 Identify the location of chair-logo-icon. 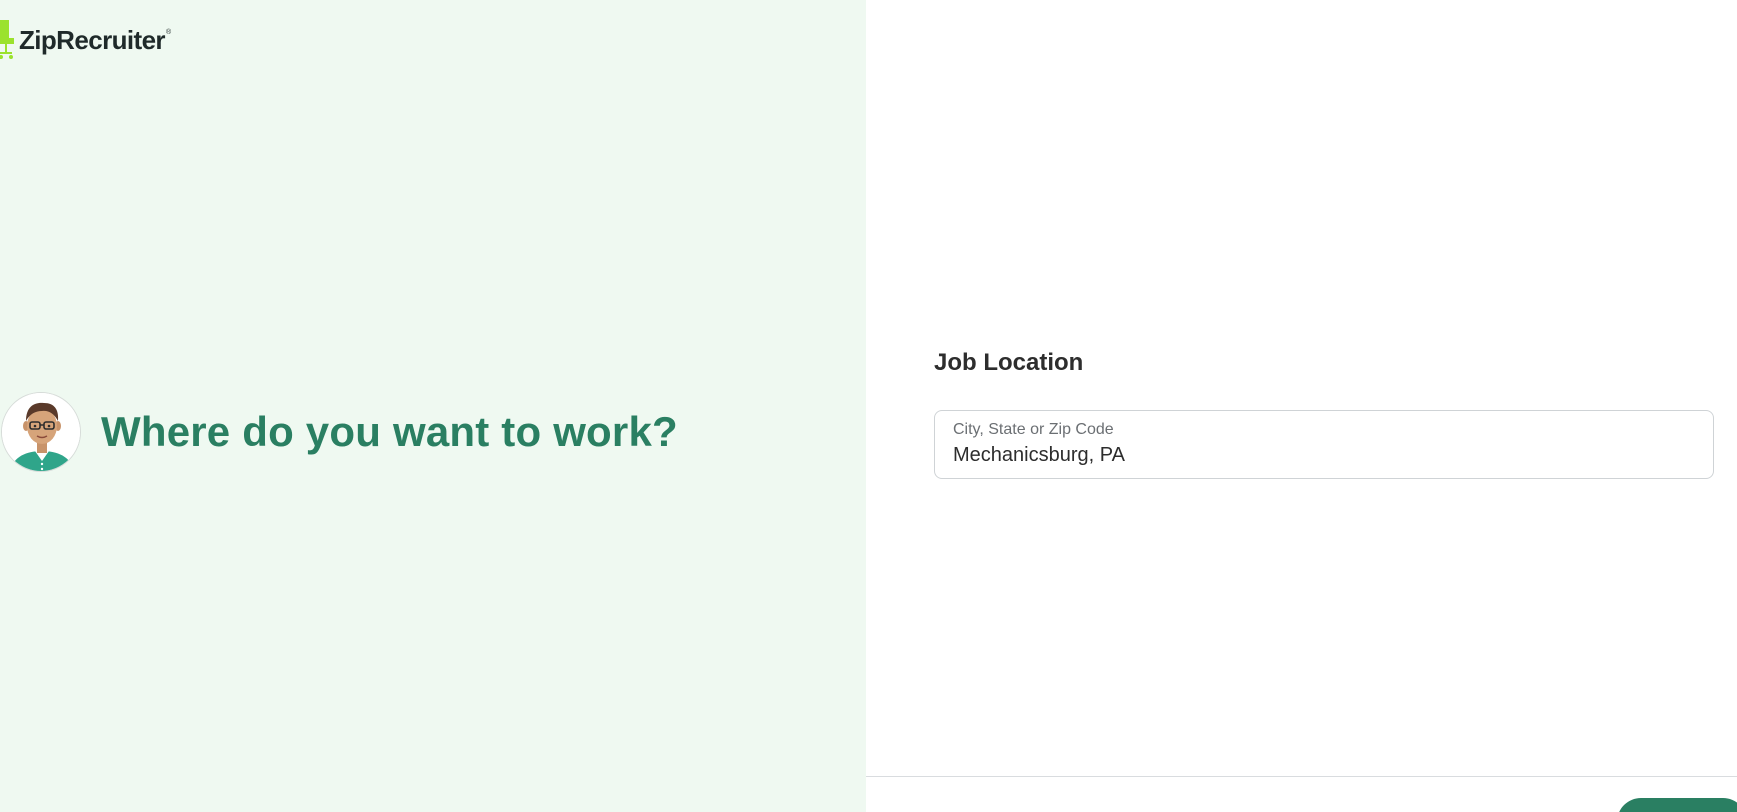
(7, 40).